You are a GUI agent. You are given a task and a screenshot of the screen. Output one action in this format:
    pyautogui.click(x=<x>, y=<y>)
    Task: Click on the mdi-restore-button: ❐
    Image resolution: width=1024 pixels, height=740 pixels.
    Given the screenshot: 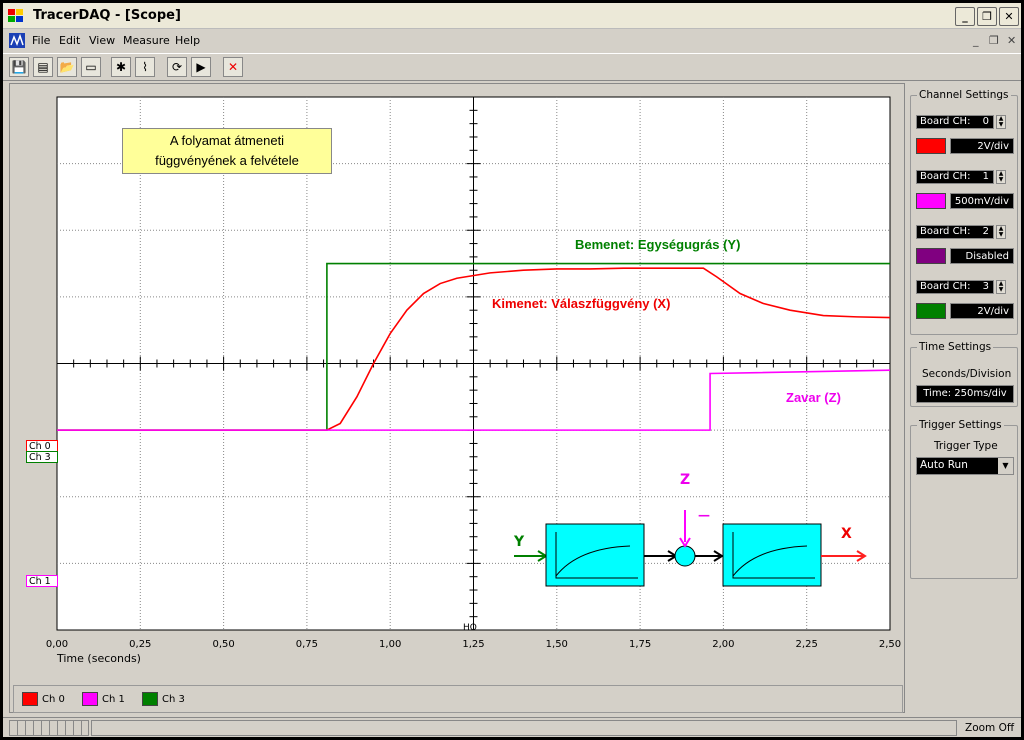 What is the action you would take?
    pyautogui.click(x=994, y=40)
    